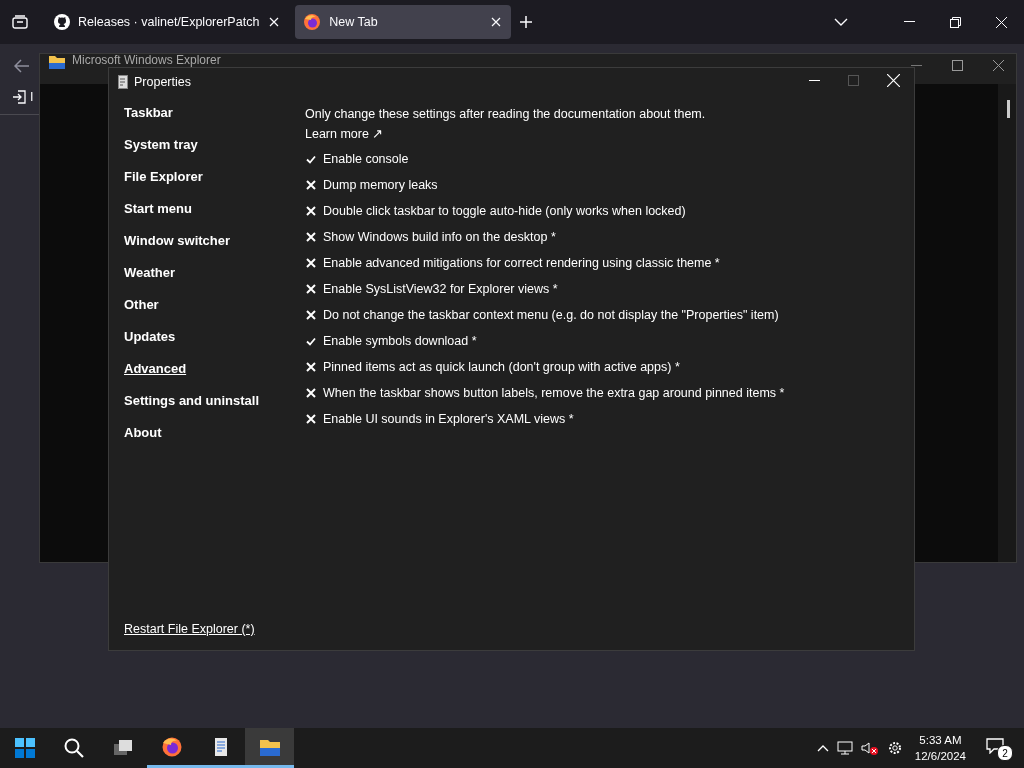 Image resolution: width=1024 pixels, height=768 pixels. What do you see at coordinates (431, 289) in the screenshot?
I see `option-toggle: Enable SysListView32 for Explorer views *` at bounding box center [431, 289].